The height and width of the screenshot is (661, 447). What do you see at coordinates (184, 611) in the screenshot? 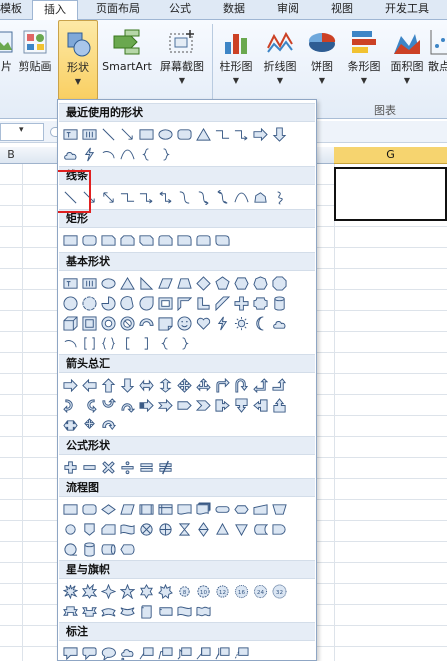
I see `shape-wave` at bounding box center [184, 611].